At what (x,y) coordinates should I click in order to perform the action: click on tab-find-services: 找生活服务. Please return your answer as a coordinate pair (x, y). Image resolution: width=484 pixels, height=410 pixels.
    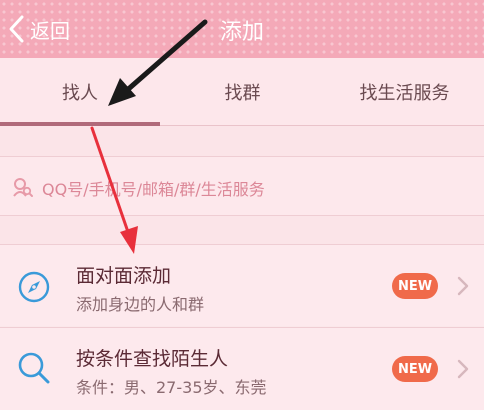
    Looking at the image, I should click on (404, 92).